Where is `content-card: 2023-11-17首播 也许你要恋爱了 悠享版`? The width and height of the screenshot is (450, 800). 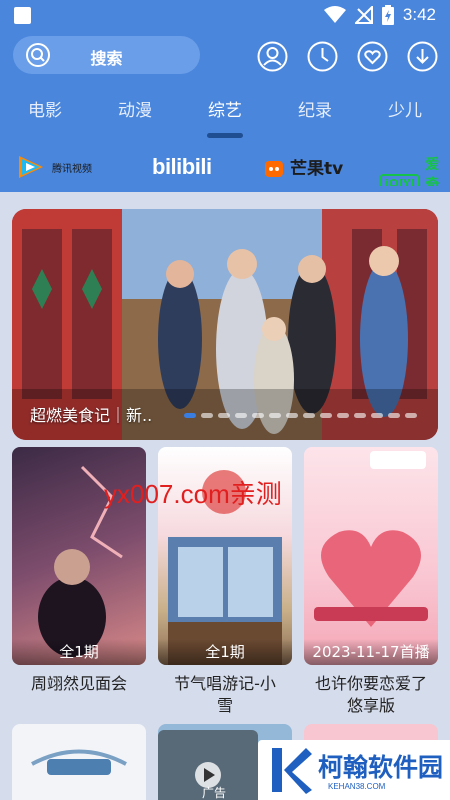
content-card: 2023-11-17首播 也许你要恋爱了 悠享版 is located at coordinates (371, 582).